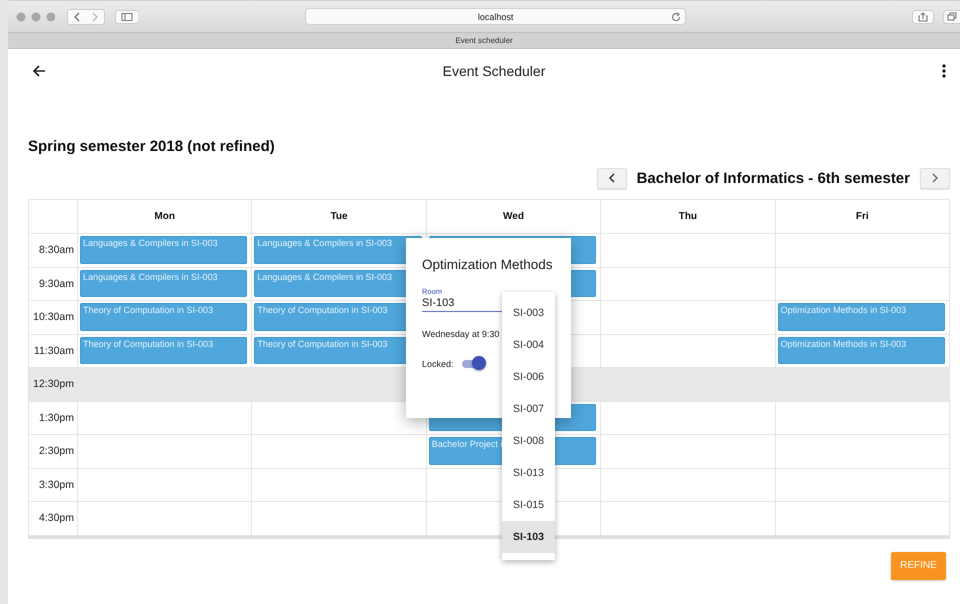  What do you see at coordinates (53, 385) in the screenshot?
I see `time-label: 12:30pm` at bounding box center [53, 385].